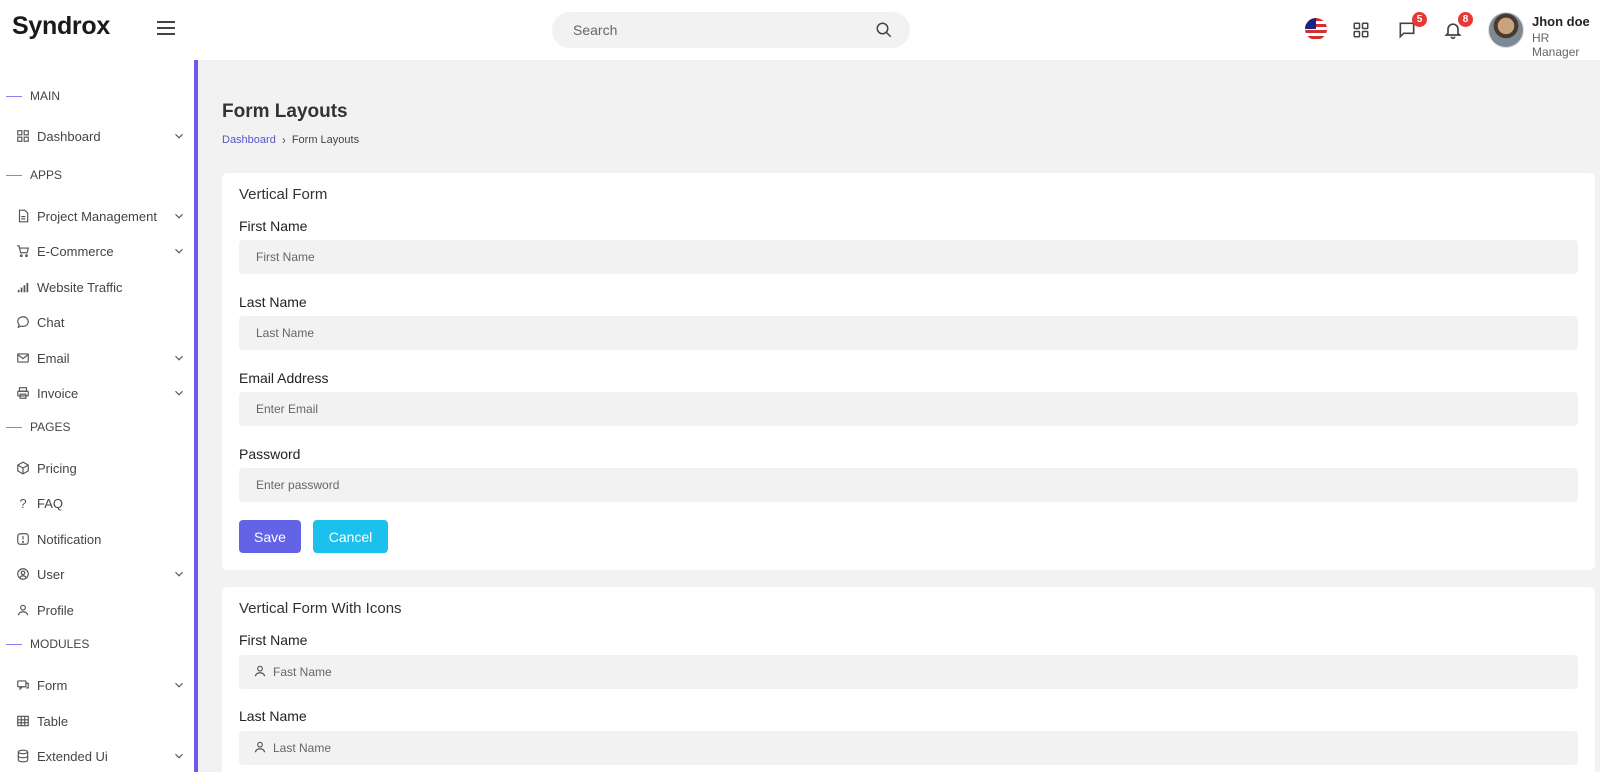  What do you see at coordinates (283, 140) in the screenshot?
I see `chevron-right-icon: ›` at bounding box center [283, 140].